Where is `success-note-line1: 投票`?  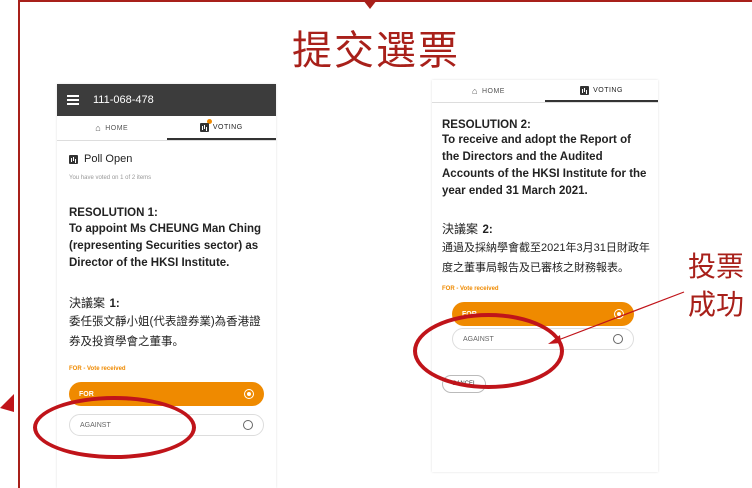 success-note-line1: 投票 is located at coordinates (716, 266).